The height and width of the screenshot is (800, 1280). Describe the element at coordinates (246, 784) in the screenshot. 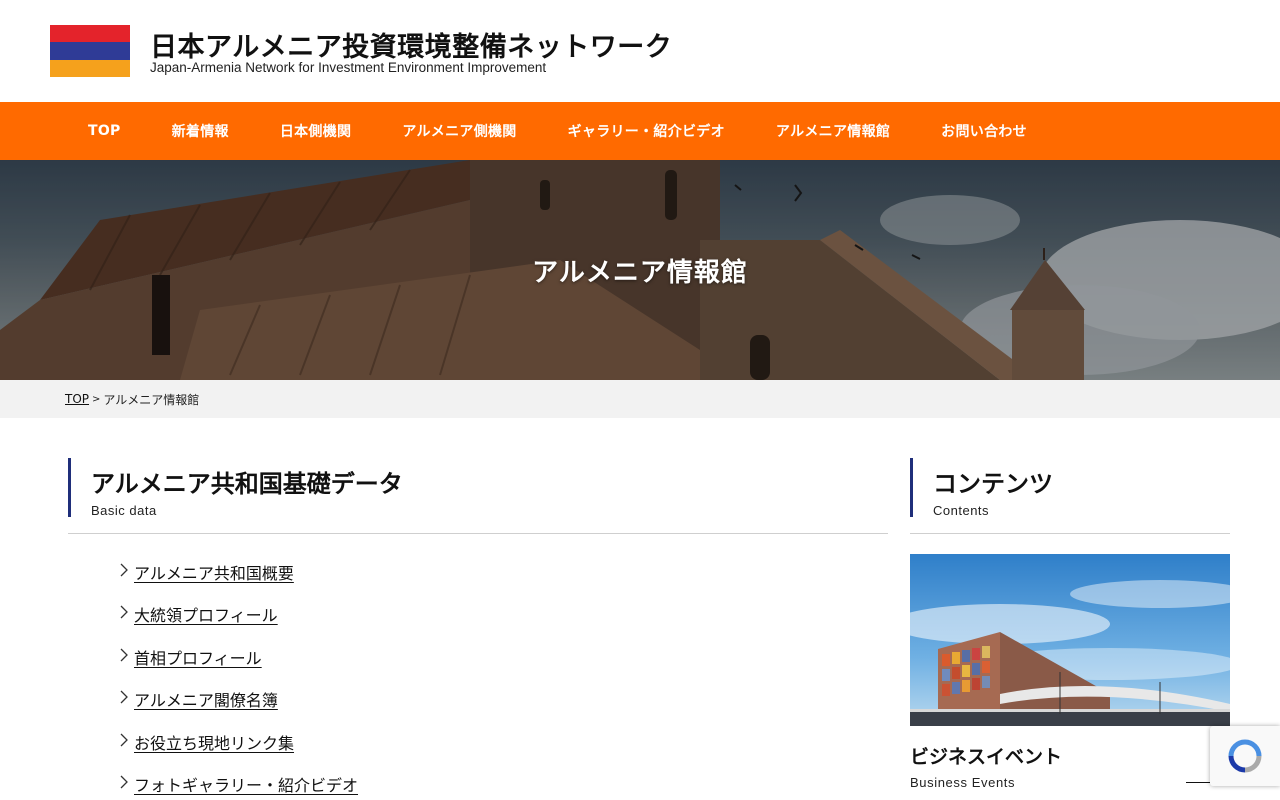

I see `link-photo-gallery-video: フォトギャラリー・紹介ビデオ` at that location.